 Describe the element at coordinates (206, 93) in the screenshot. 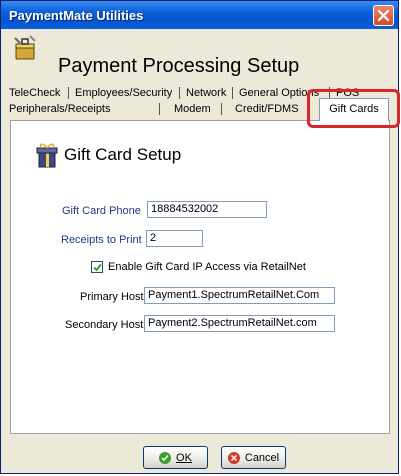

I see `tab-network: Network` at that location.